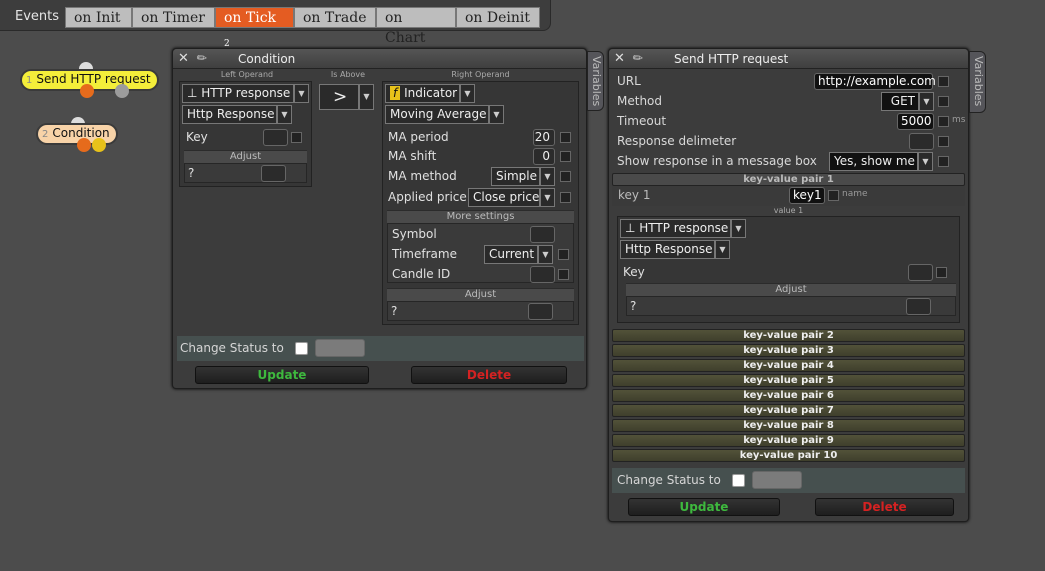 This screenshot has width=1045, height=571. I want to click on condition-titlebar: ✕ ✎ Condition, so click(379, 59).